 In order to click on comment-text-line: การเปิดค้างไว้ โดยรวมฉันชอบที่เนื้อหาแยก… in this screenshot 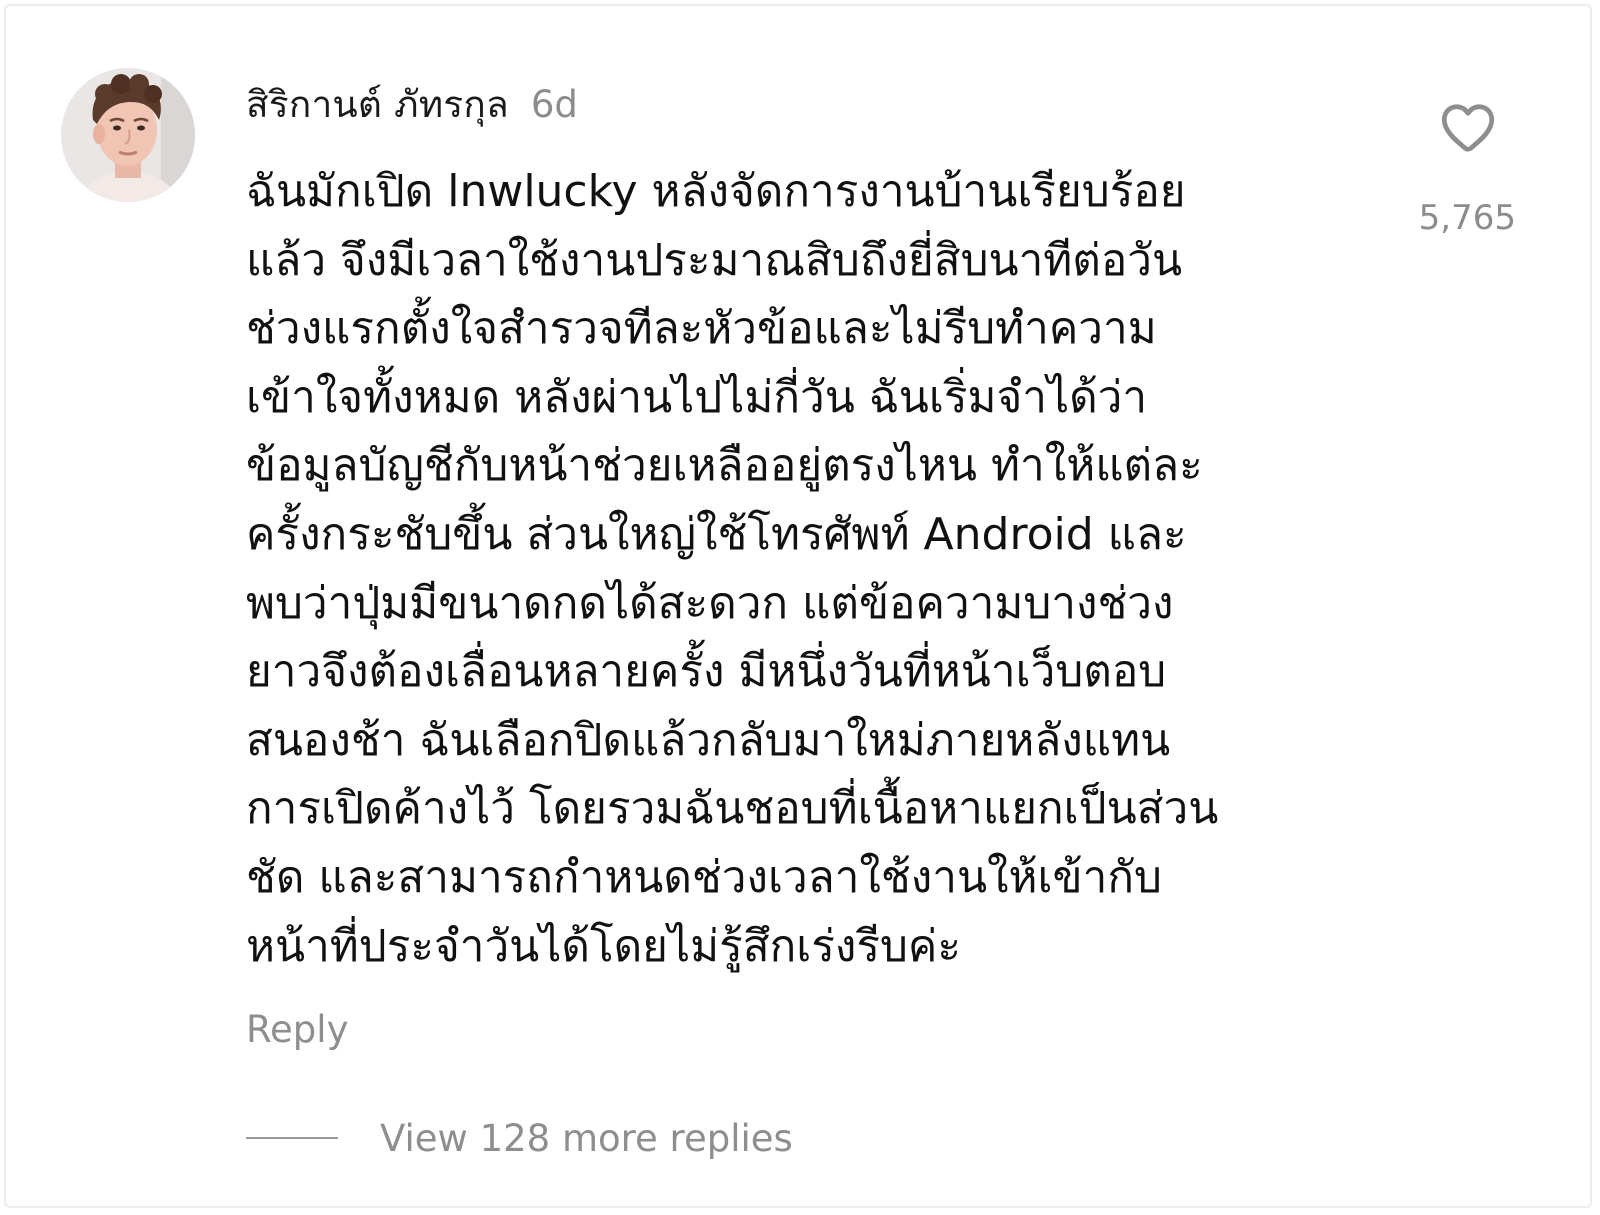, I will do `click(732, 809)`.